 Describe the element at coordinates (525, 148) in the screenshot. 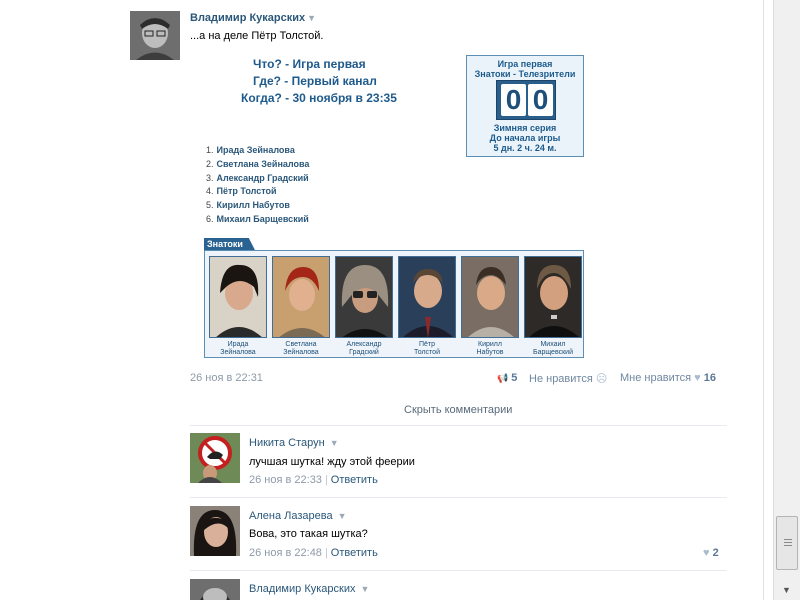

I see `timer-remaining: 5 дн. 2 ч. 24 м.` at that location.